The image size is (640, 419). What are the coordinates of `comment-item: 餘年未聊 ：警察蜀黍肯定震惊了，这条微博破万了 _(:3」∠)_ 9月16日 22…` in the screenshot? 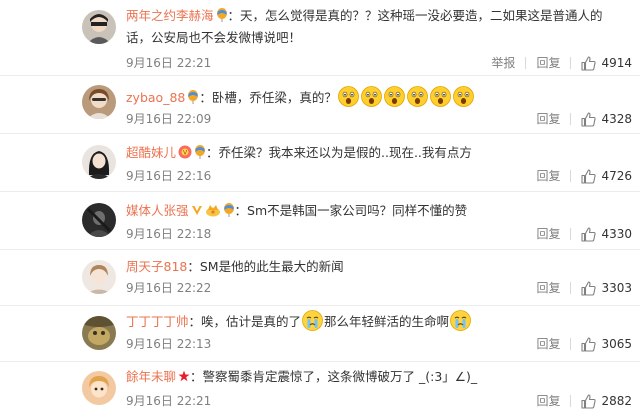 It's located at (320, 390).